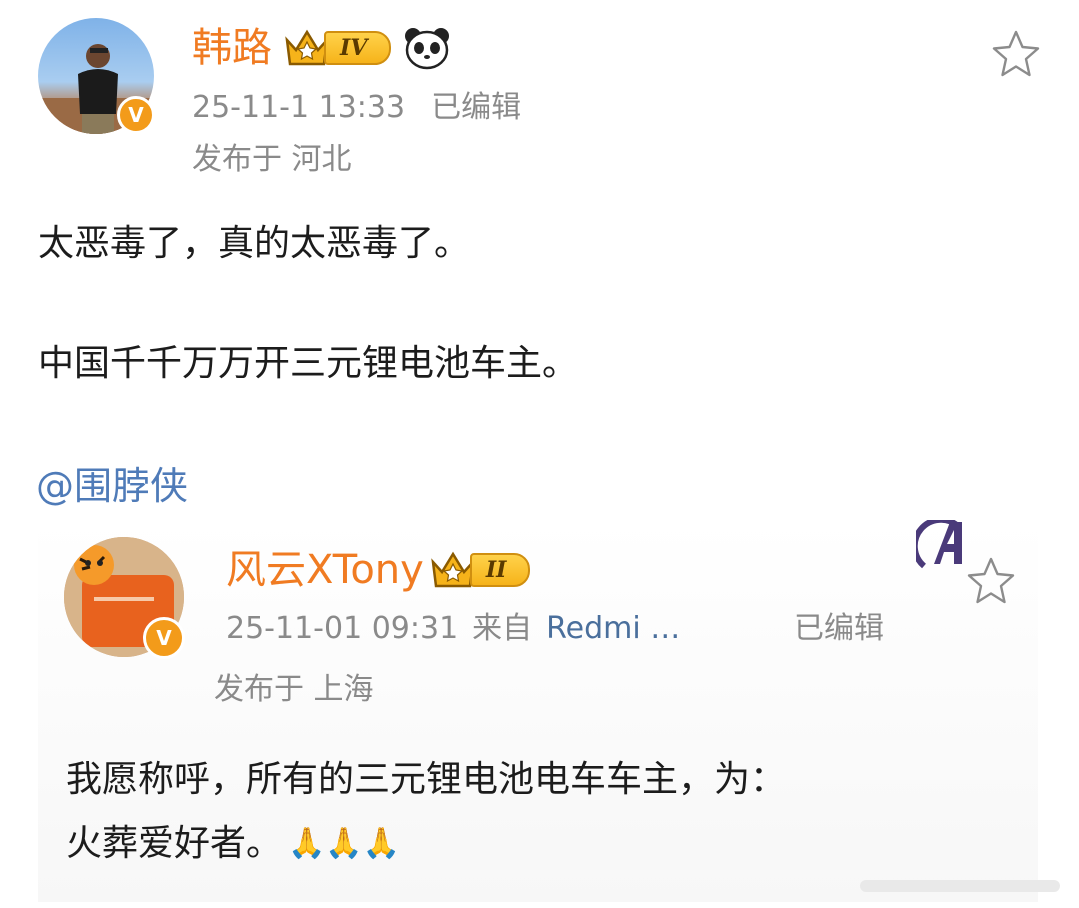  I want to click on quoted-membership-level-badge: II, so click(480, 570).